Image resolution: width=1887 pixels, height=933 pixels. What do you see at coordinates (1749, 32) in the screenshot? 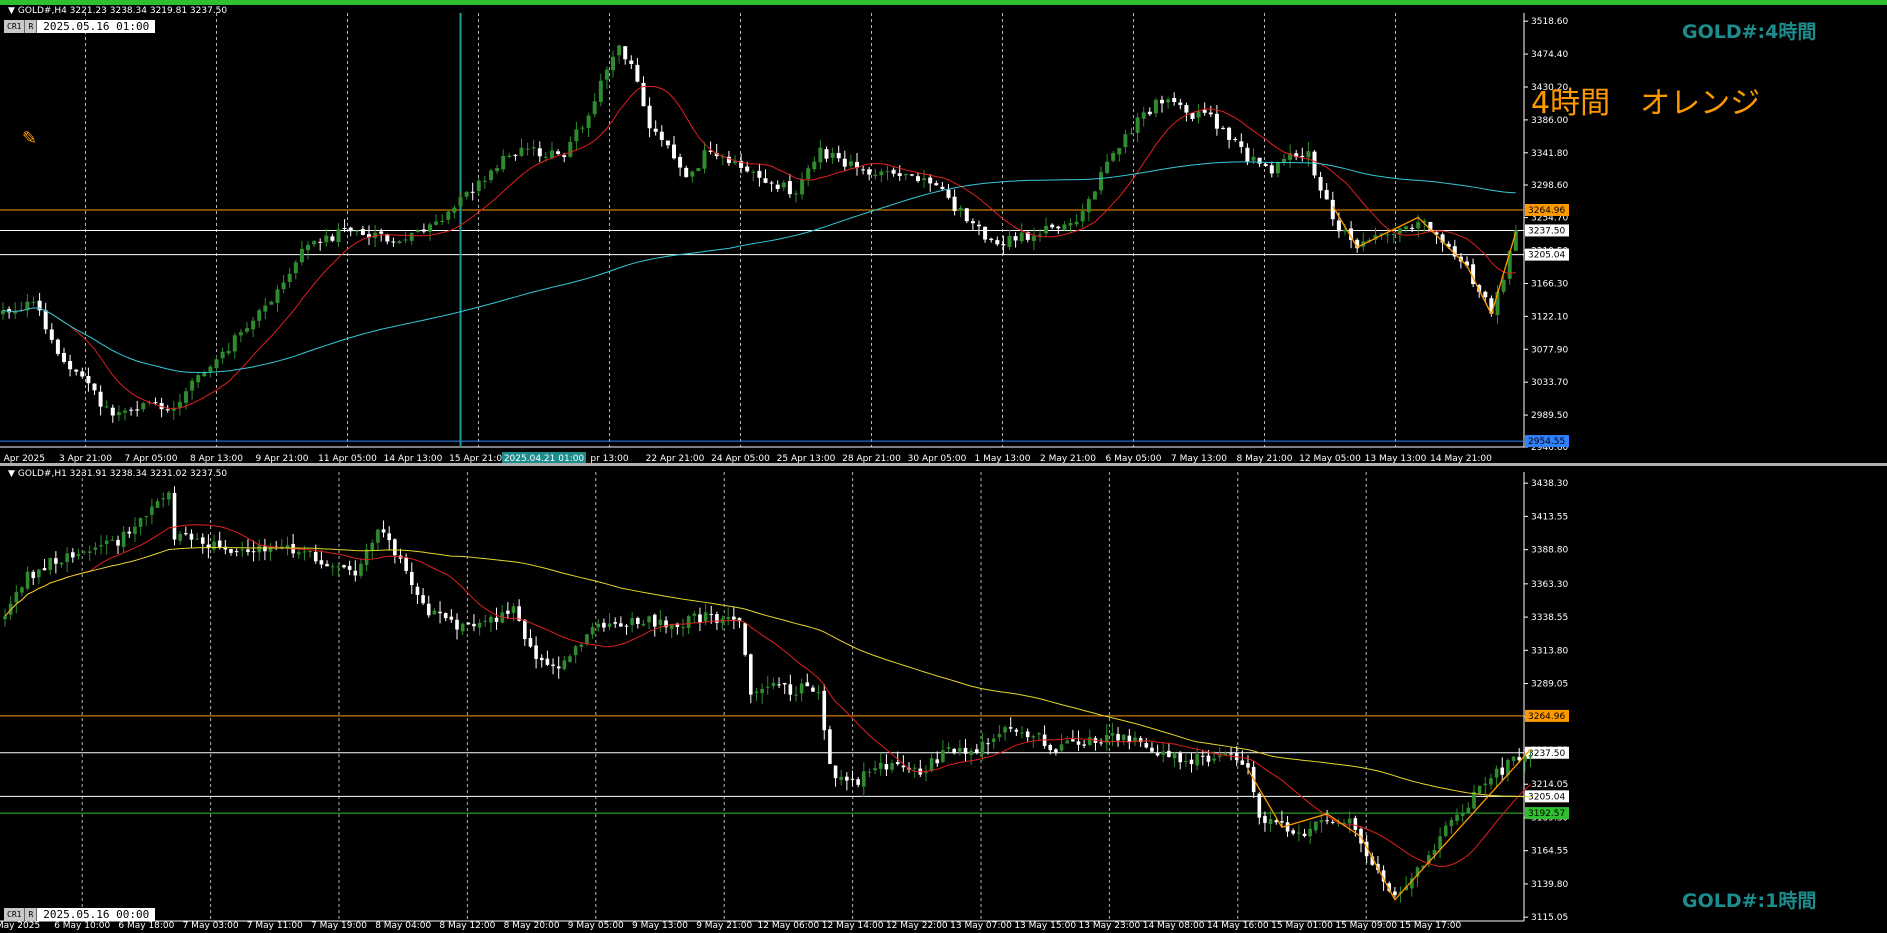
I see `h4-watermark: GOLD#:4時間` at bounding box center [1749, 32].